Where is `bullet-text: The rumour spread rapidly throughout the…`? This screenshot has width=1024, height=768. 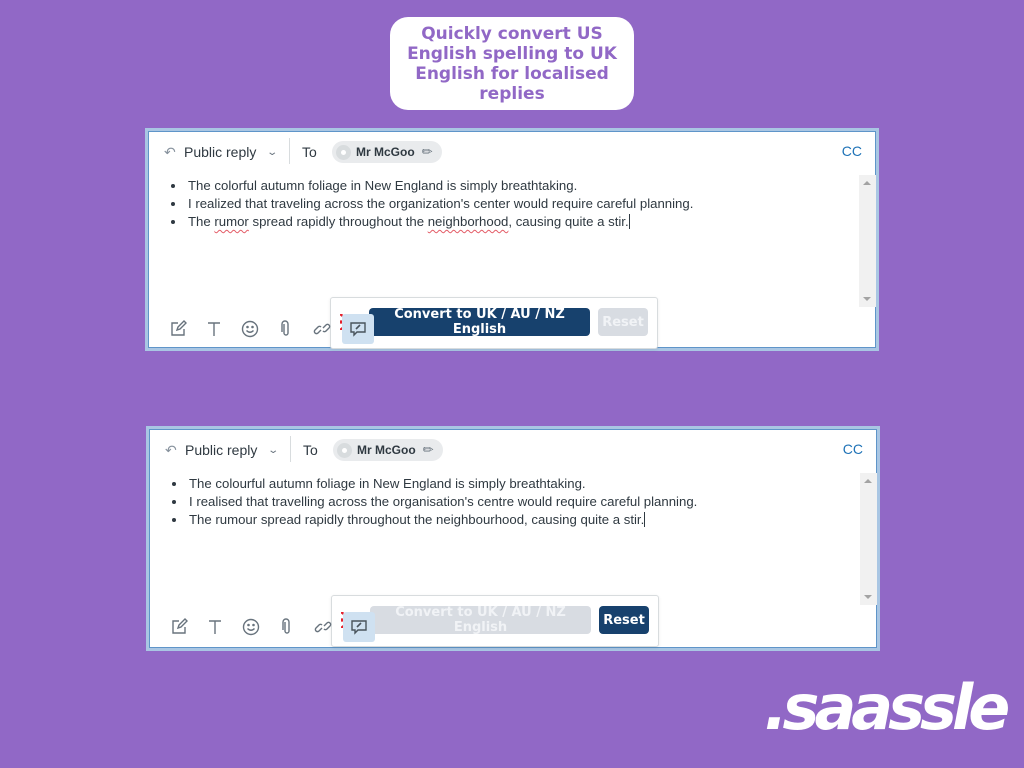 bullet-text: The rumour spread rapidly throughout the… is located at coordinates (417, 519).